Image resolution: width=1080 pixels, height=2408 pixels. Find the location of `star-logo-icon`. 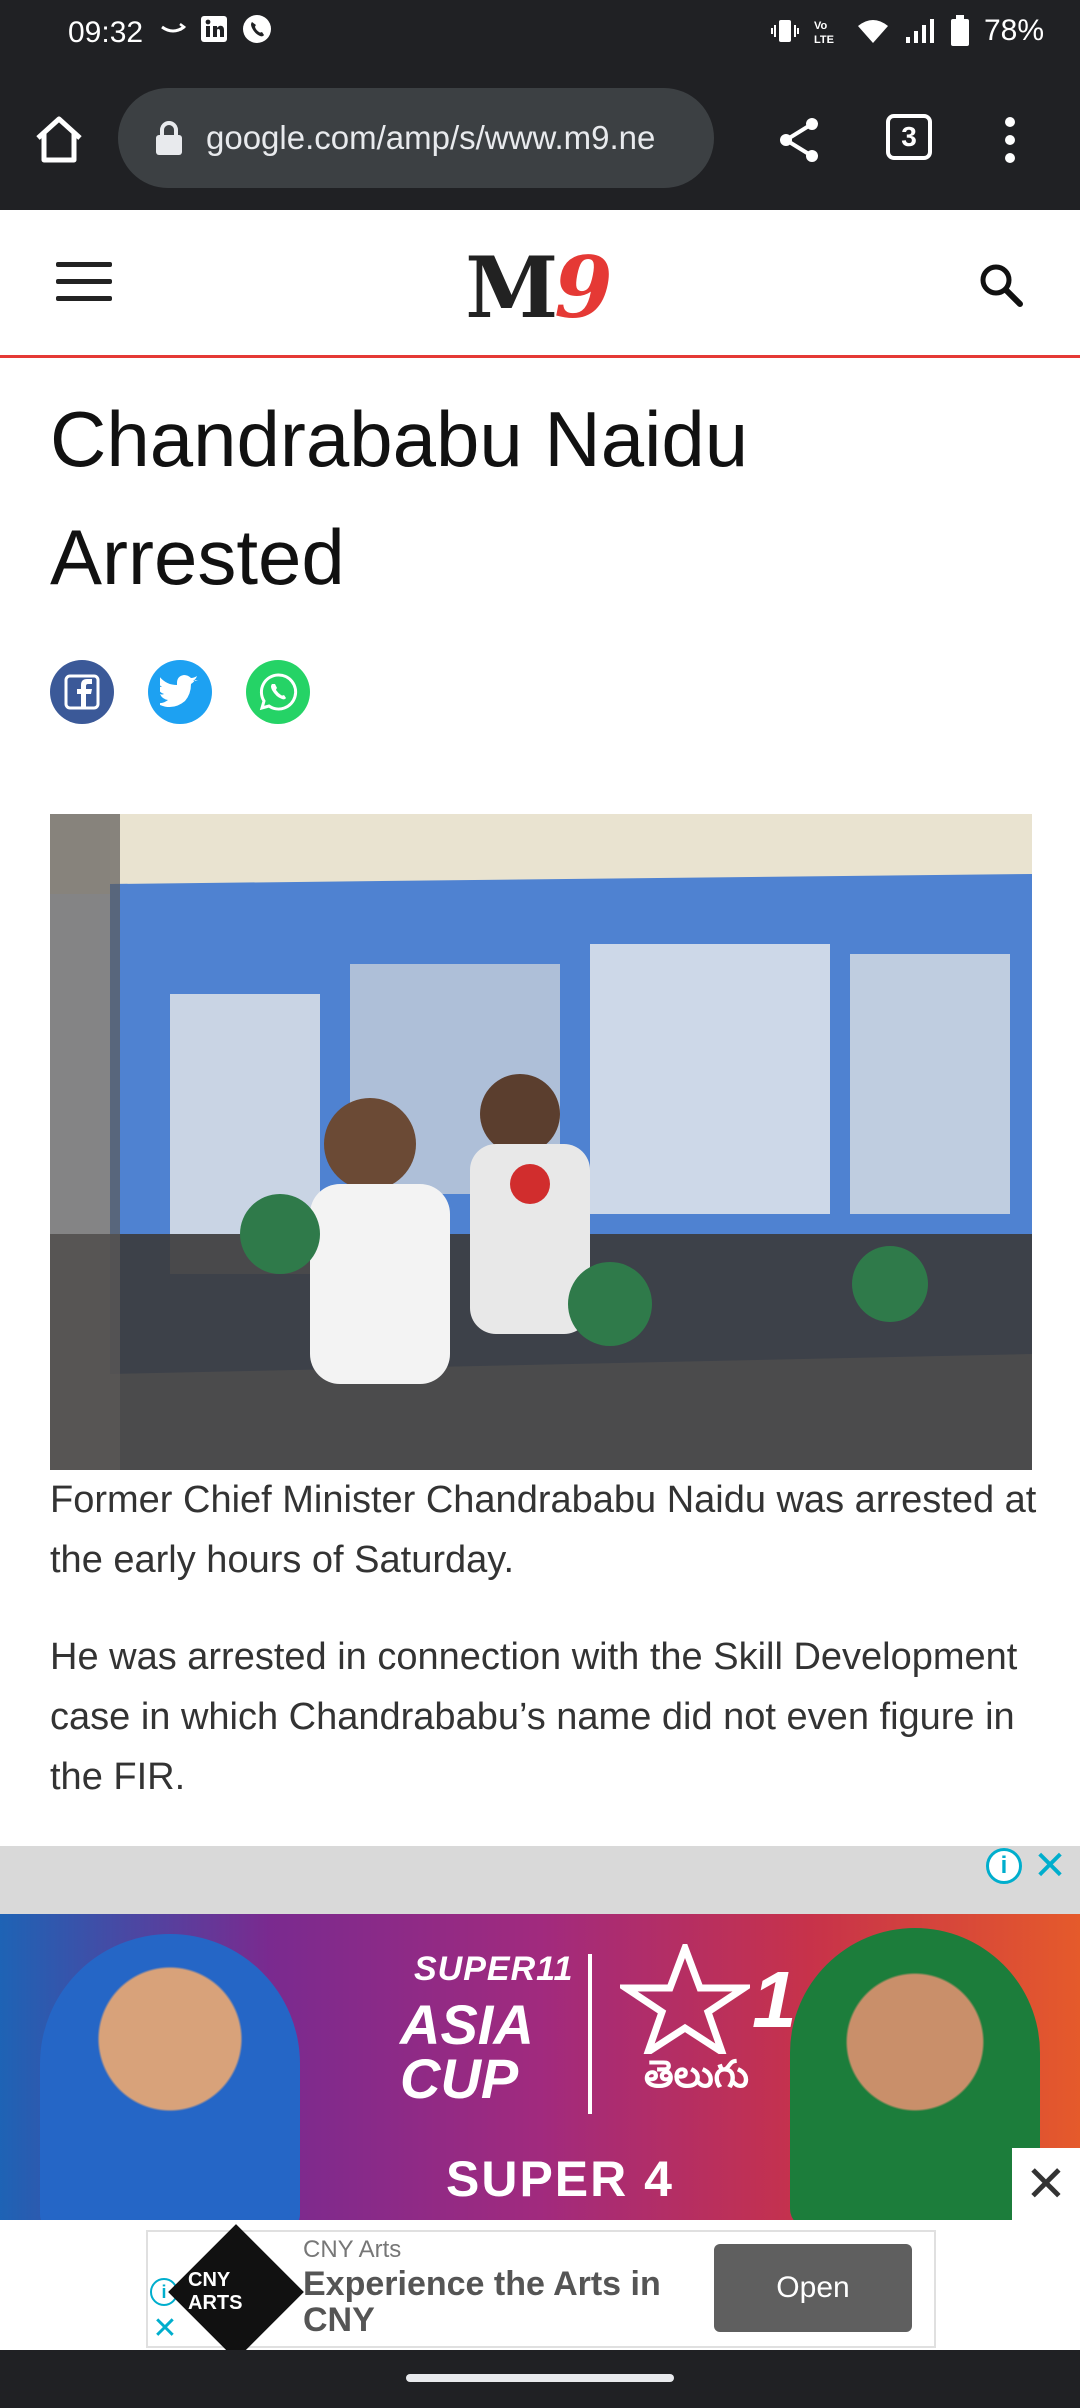

star-logo-icon is located at coordinates (685, 1999).